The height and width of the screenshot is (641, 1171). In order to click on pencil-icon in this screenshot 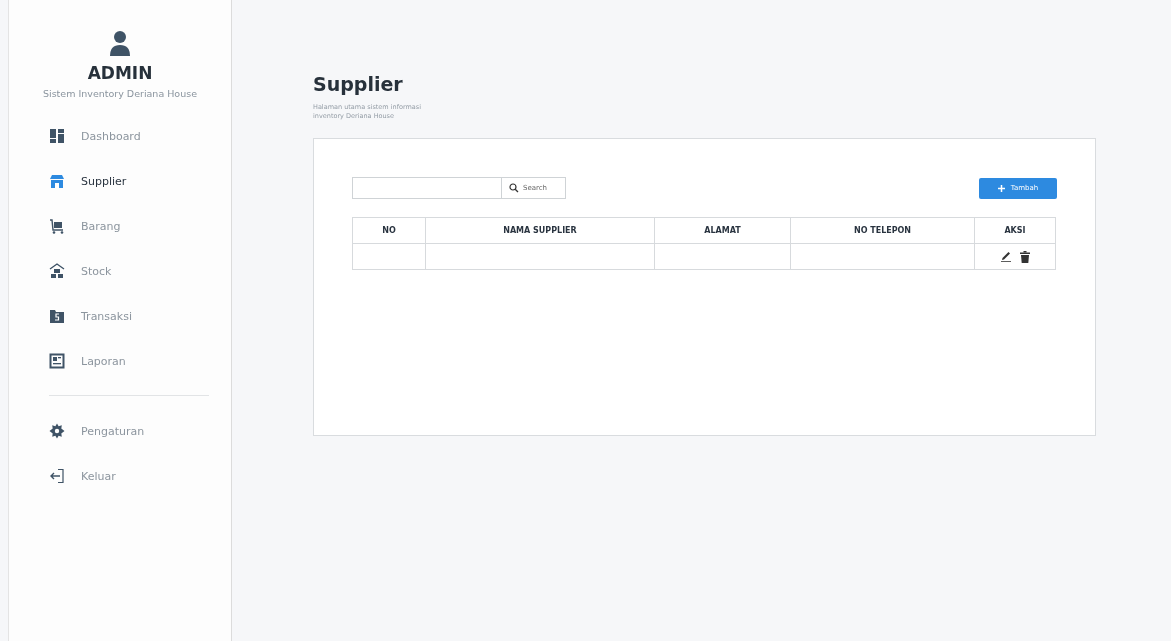, I will do `click(1006, 256)`.